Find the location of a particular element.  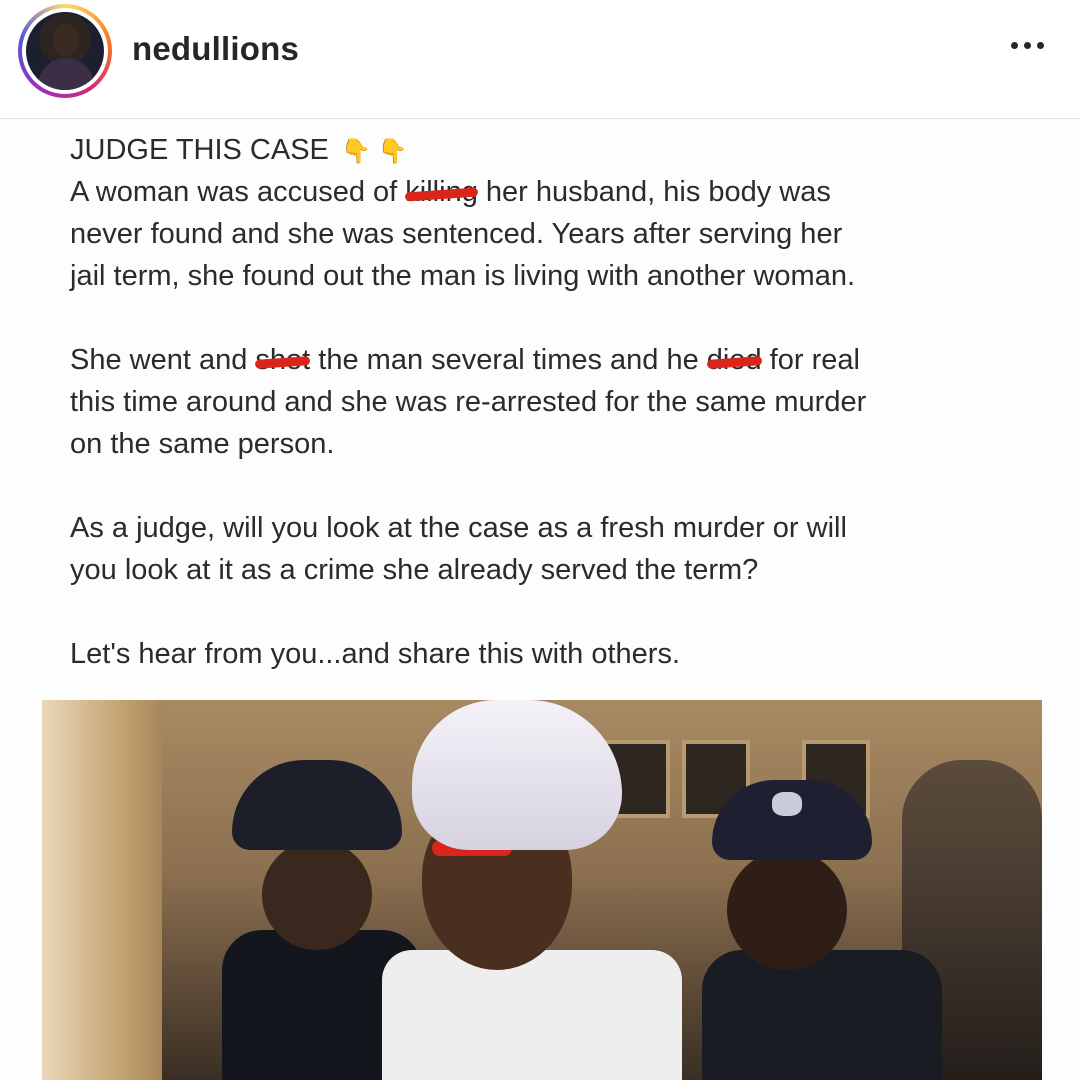

text-span: her husband, his body was is located at coordinates (654, 192).